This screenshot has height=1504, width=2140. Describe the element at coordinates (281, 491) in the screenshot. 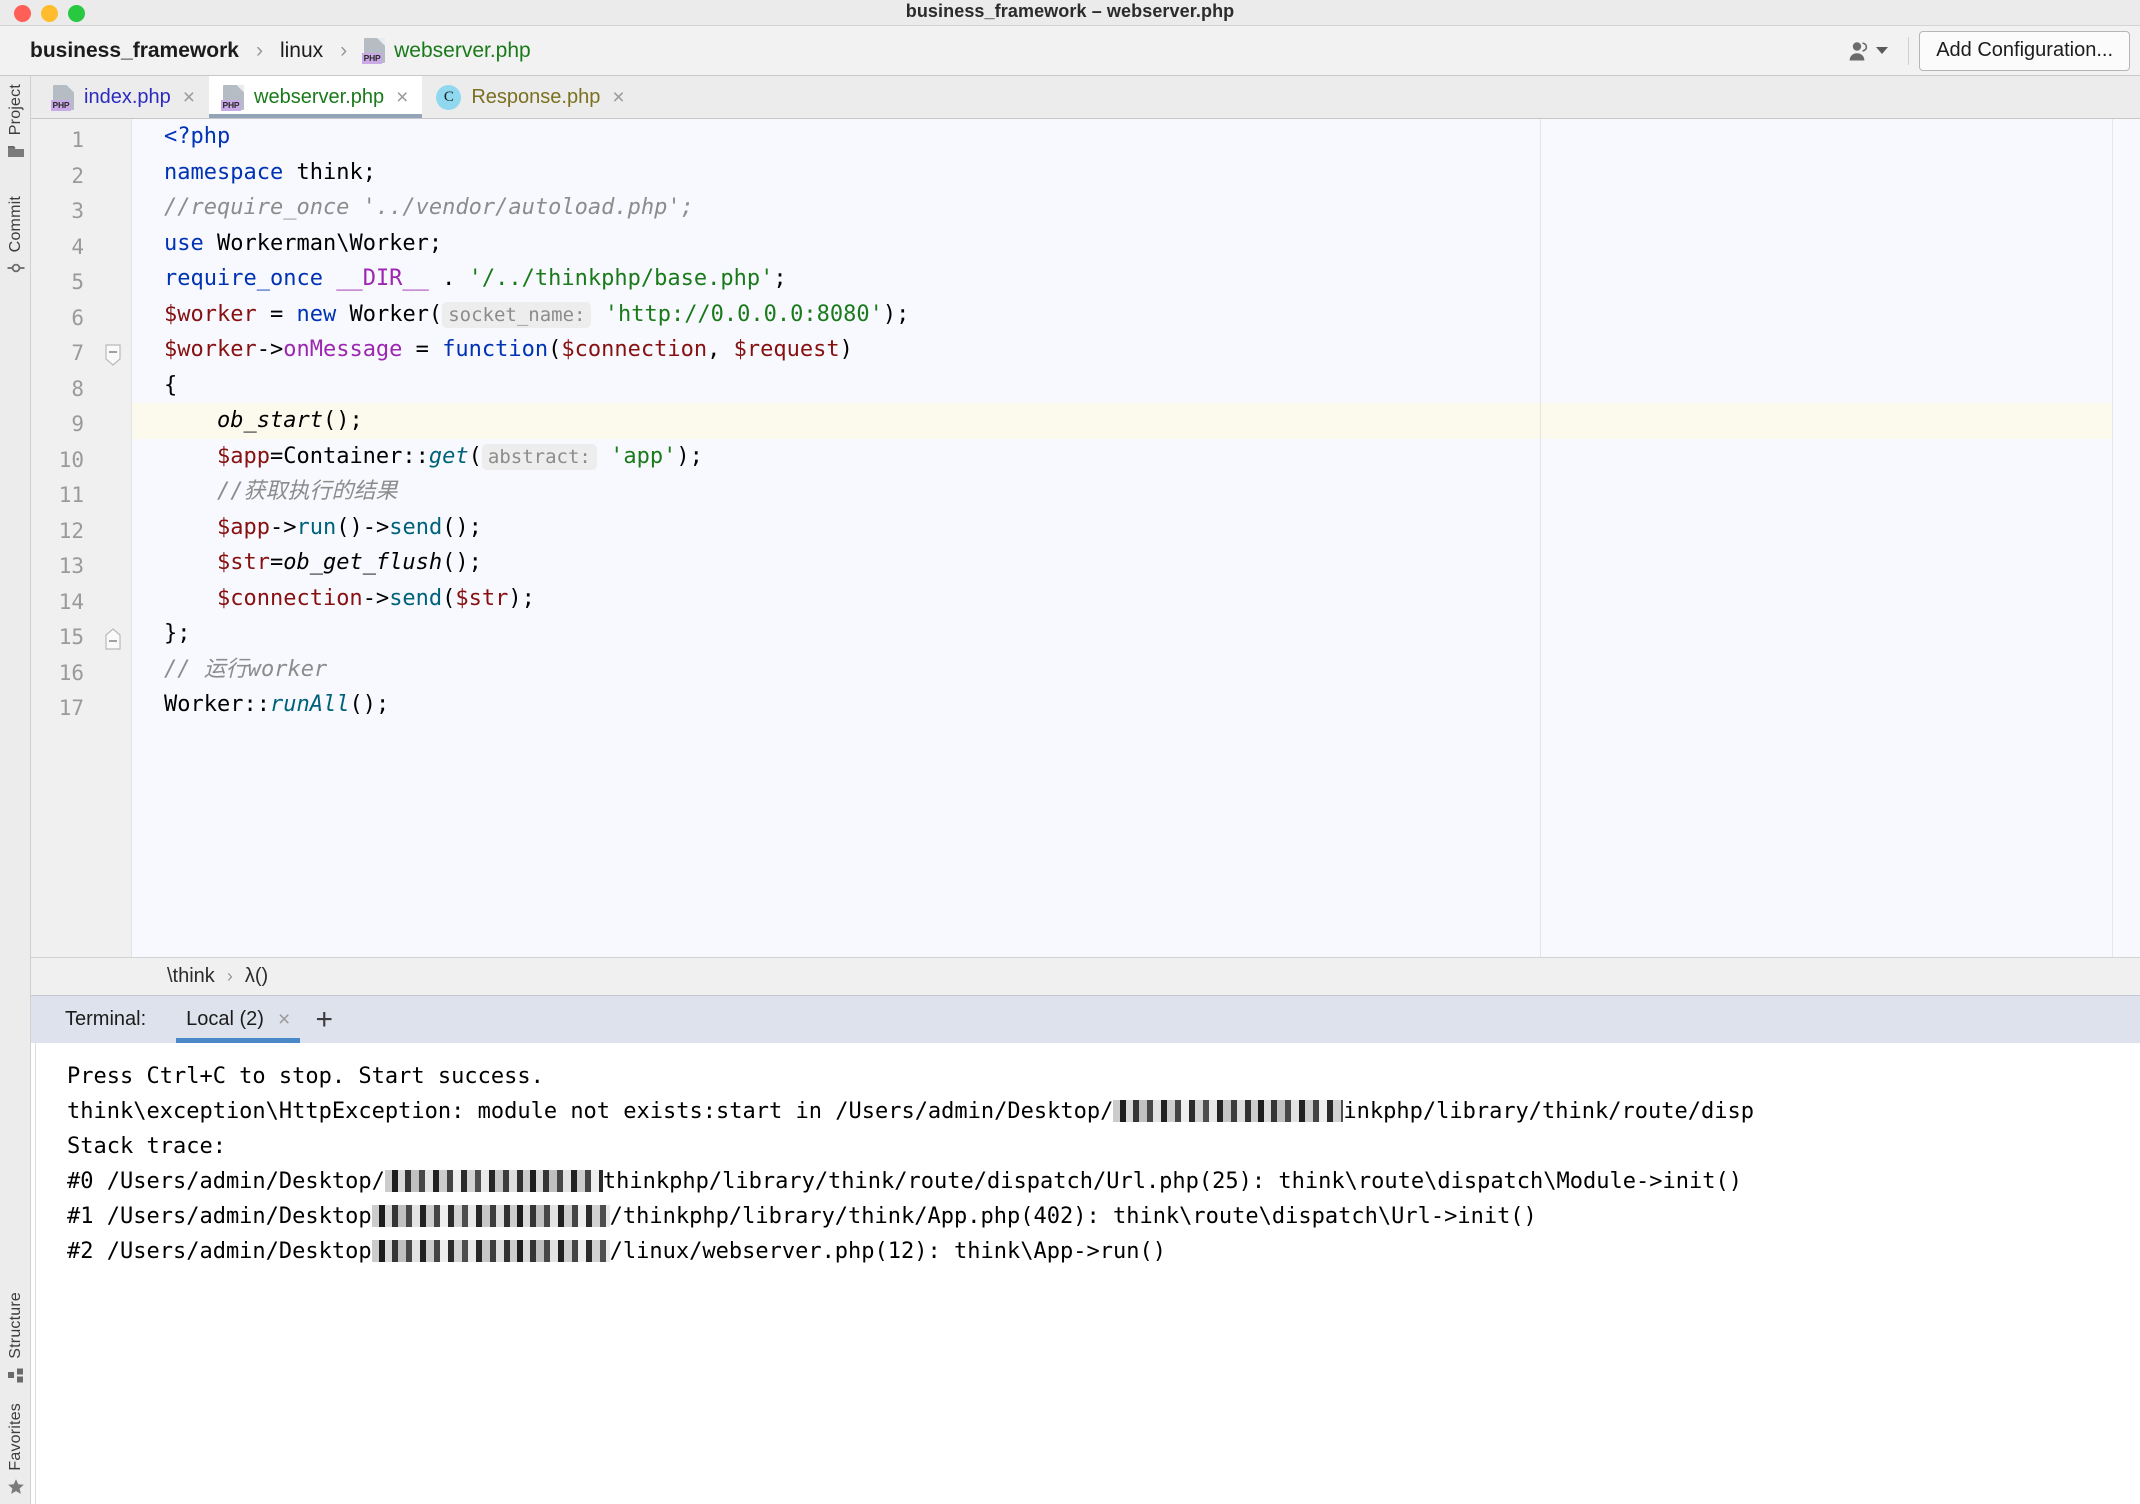

I see `code-token: //获取执行的结果` at that location.